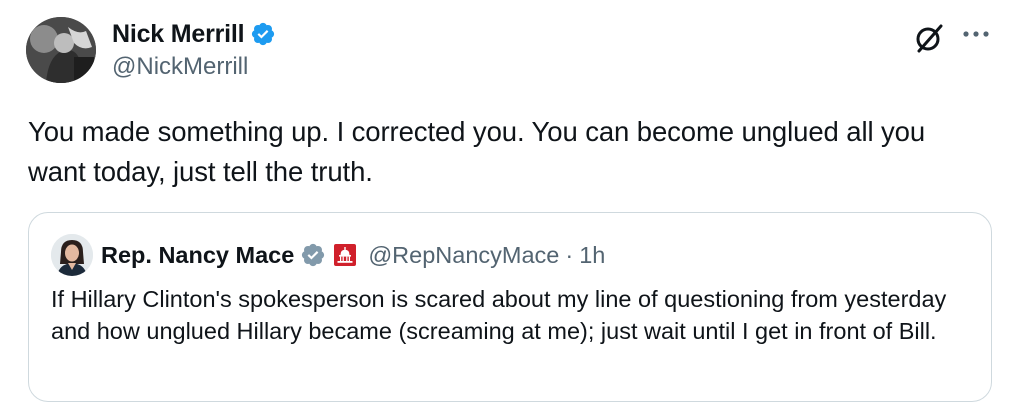 This screenshot has width=1024, height=412. I want to click on verified-badge-gray-icon, so click(313, 255).